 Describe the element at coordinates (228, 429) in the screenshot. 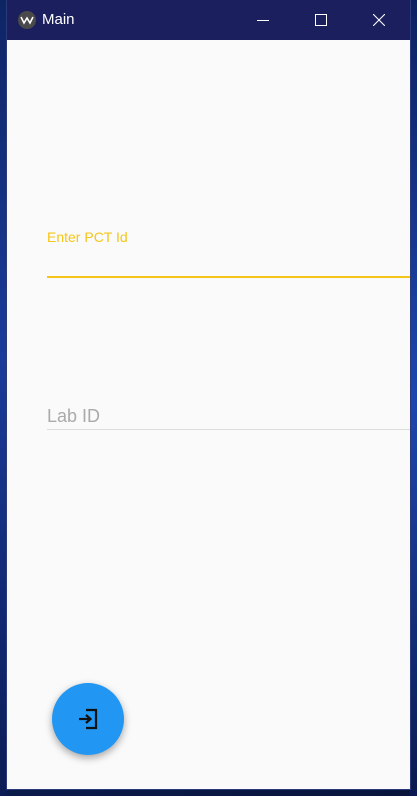

I see `lab-id-underline` at that location.